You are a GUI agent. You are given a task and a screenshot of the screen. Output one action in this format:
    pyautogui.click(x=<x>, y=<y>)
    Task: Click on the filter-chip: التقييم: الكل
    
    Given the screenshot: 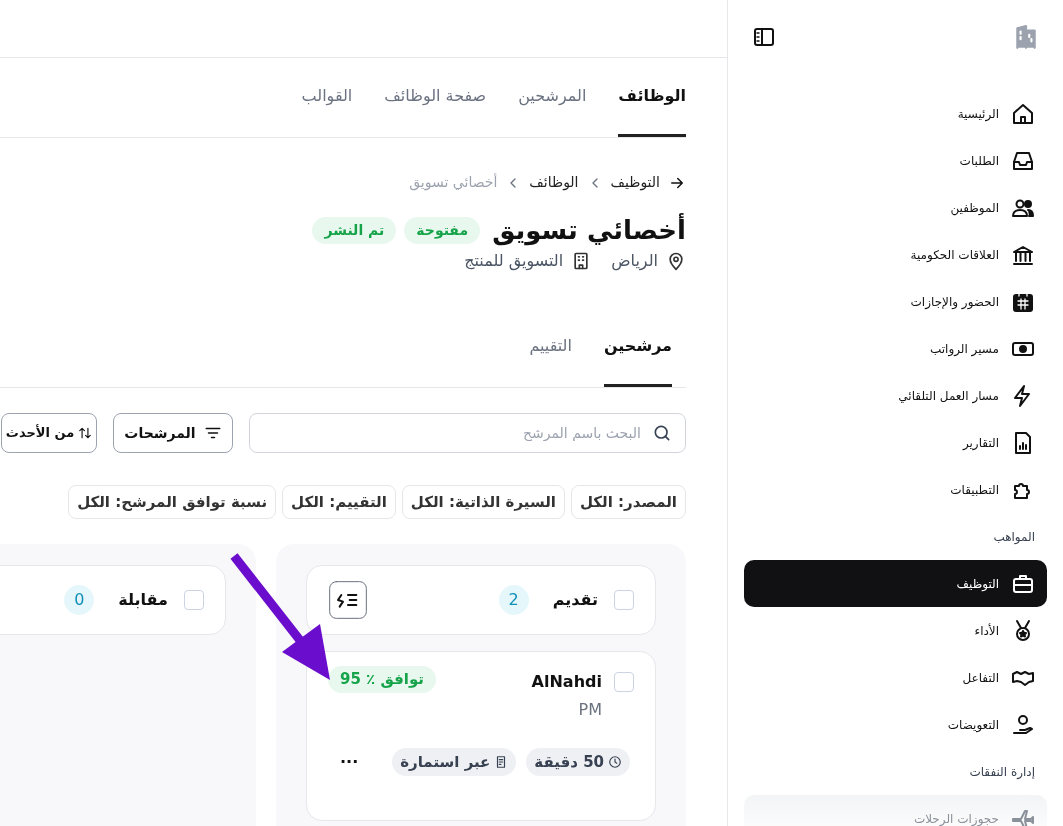 What is the action you would take?
    pyautogui.click(x=339, y=502)
    